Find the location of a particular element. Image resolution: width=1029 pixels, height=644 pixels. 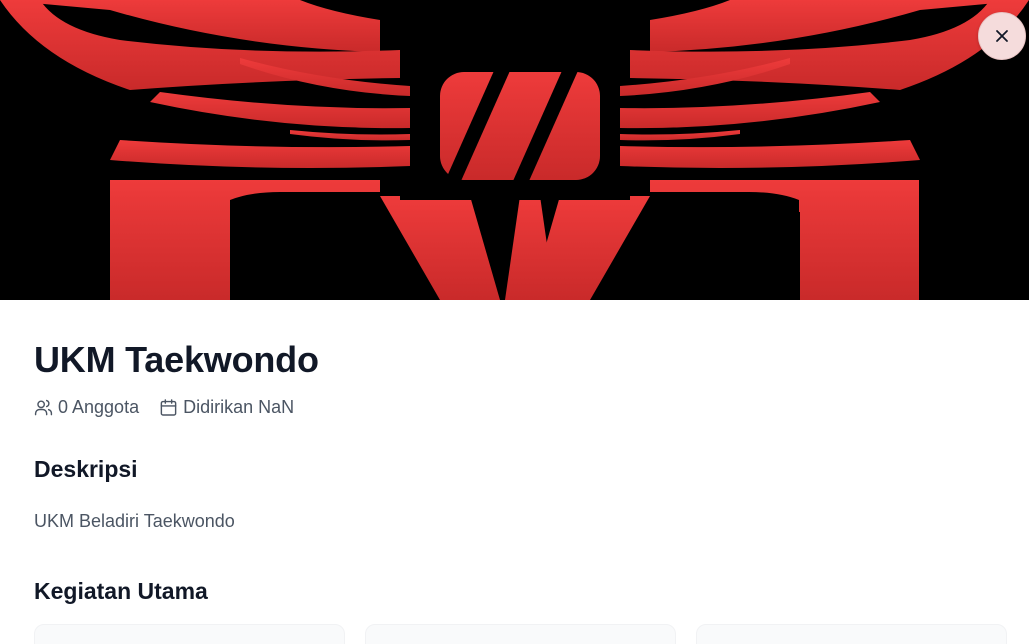

calendar-icon is located at coordinates (168, 407).